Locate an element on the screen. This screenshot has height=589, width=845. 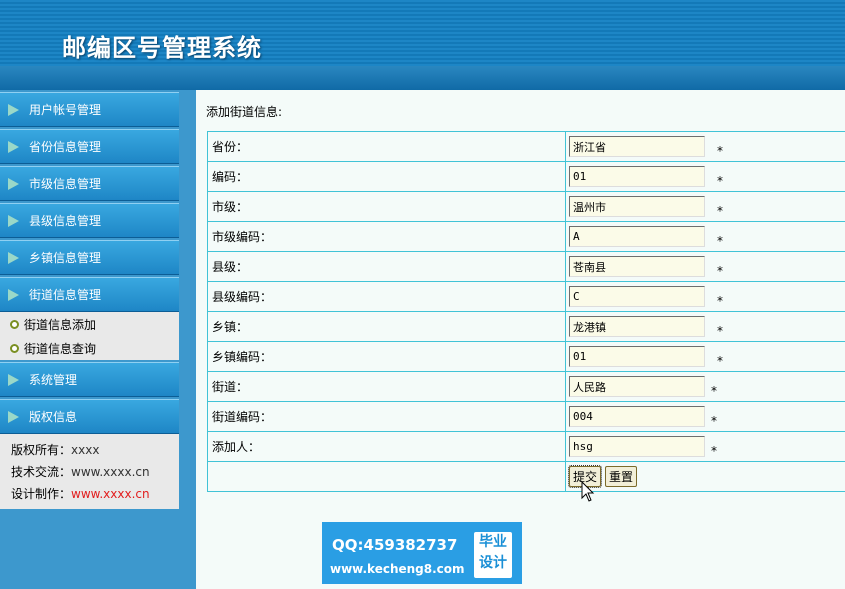
sidebar-item-label: 用户帐号管理 is located at coordinates (65, 110).